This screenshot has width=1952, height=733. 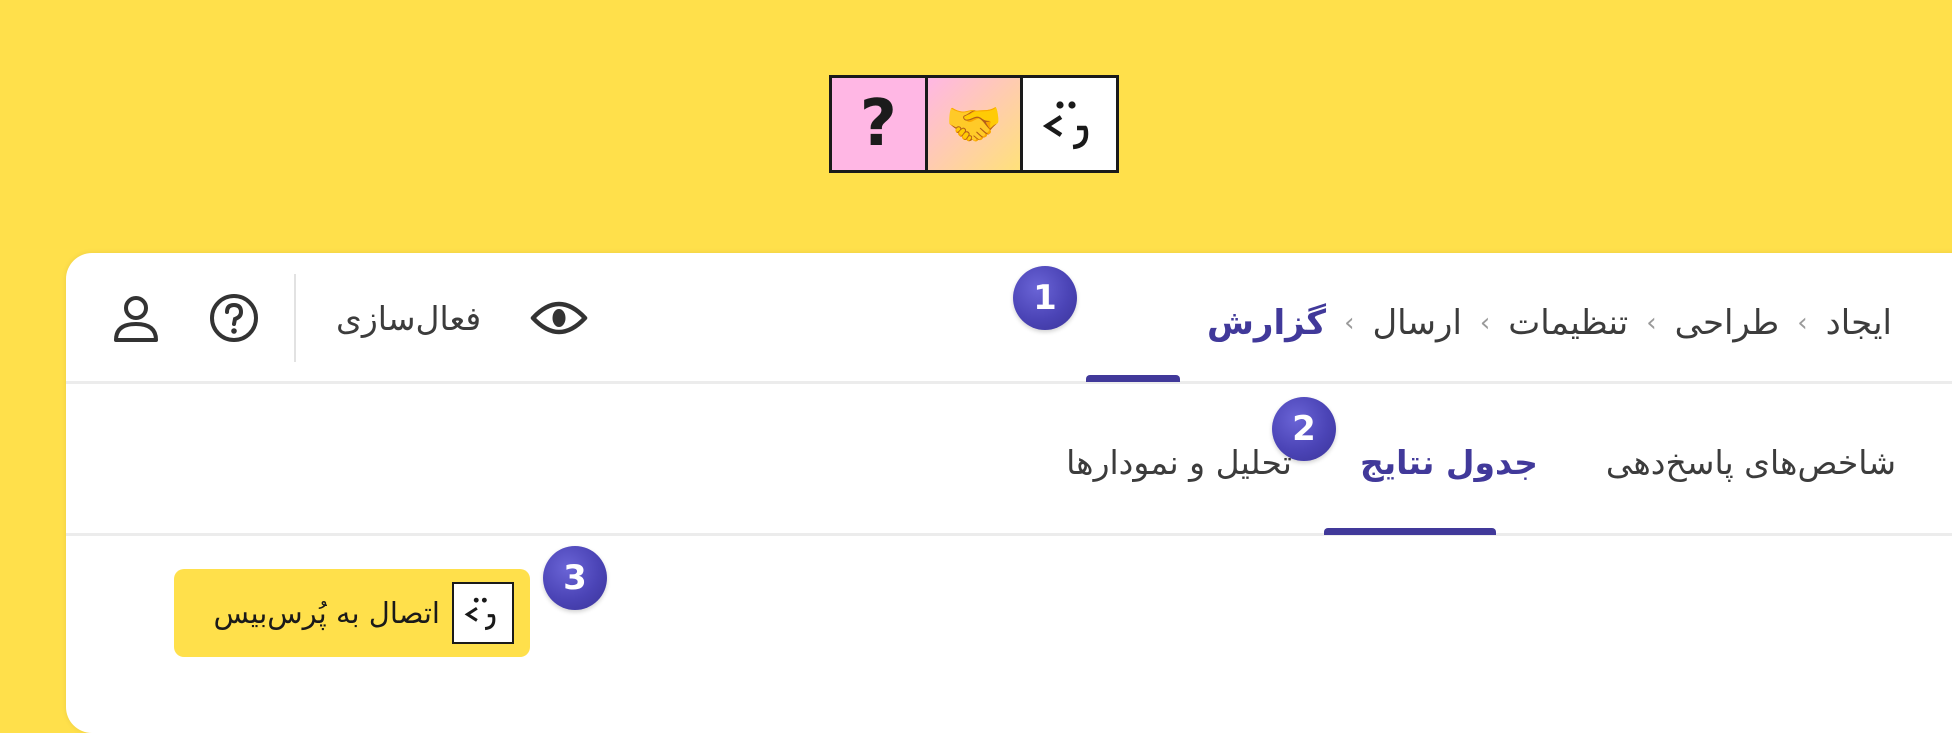 I want to click on toolbar-divider, so click(x=295, y=318).